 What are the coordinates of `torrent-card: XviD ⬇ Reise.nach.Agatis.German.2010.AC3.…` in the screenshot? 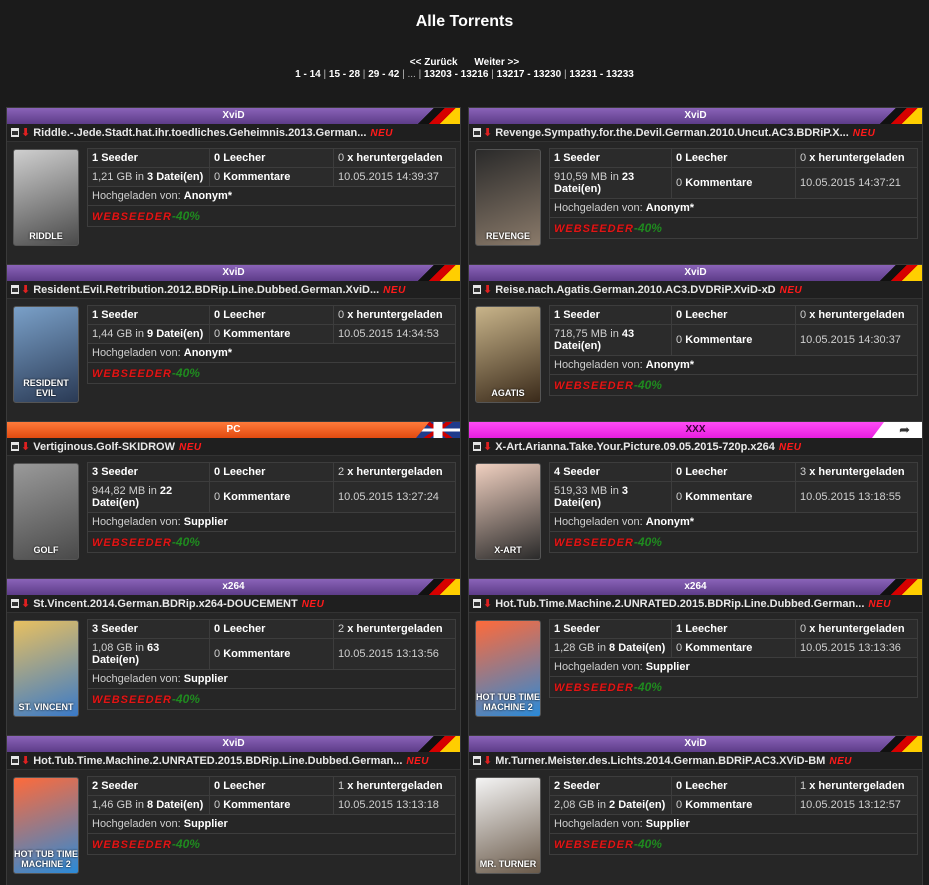 It's located at (695, 348).